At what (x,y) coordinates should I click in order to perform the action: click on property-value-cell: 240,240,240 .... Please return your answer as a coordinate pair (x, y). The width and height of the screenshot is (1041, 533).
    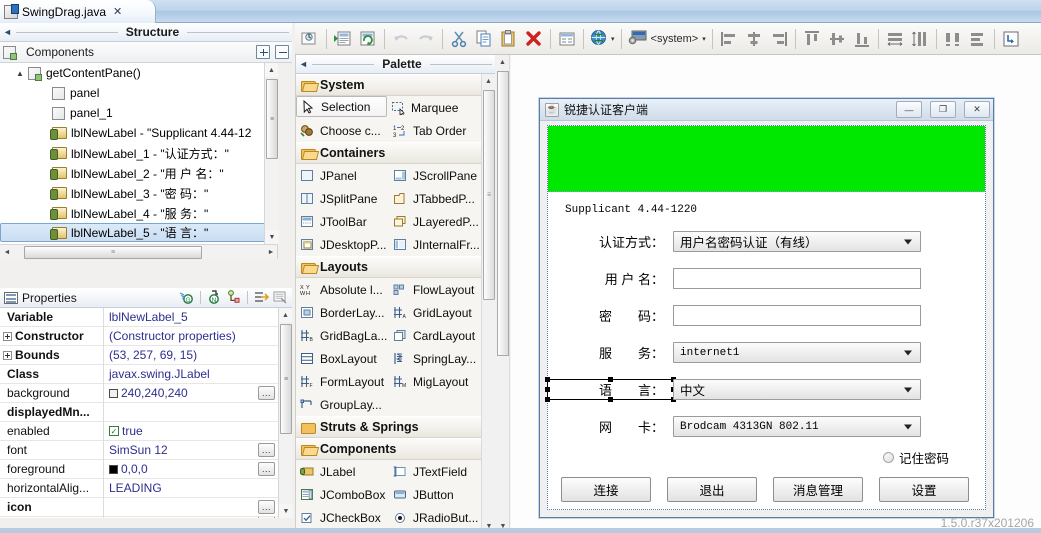
    Looking at the image, I should click on (191, 393).